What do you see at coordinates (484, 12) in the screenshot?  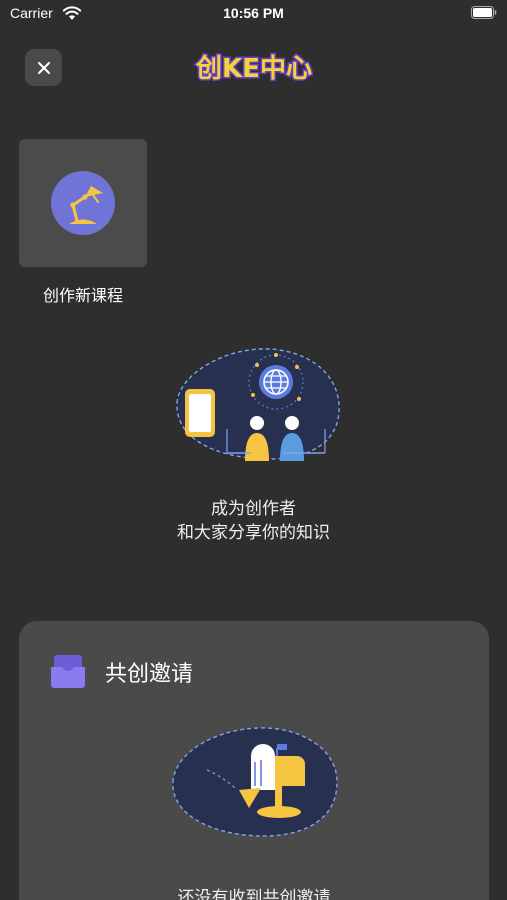 I see `battery-icon` at bounding box center [484, 12].